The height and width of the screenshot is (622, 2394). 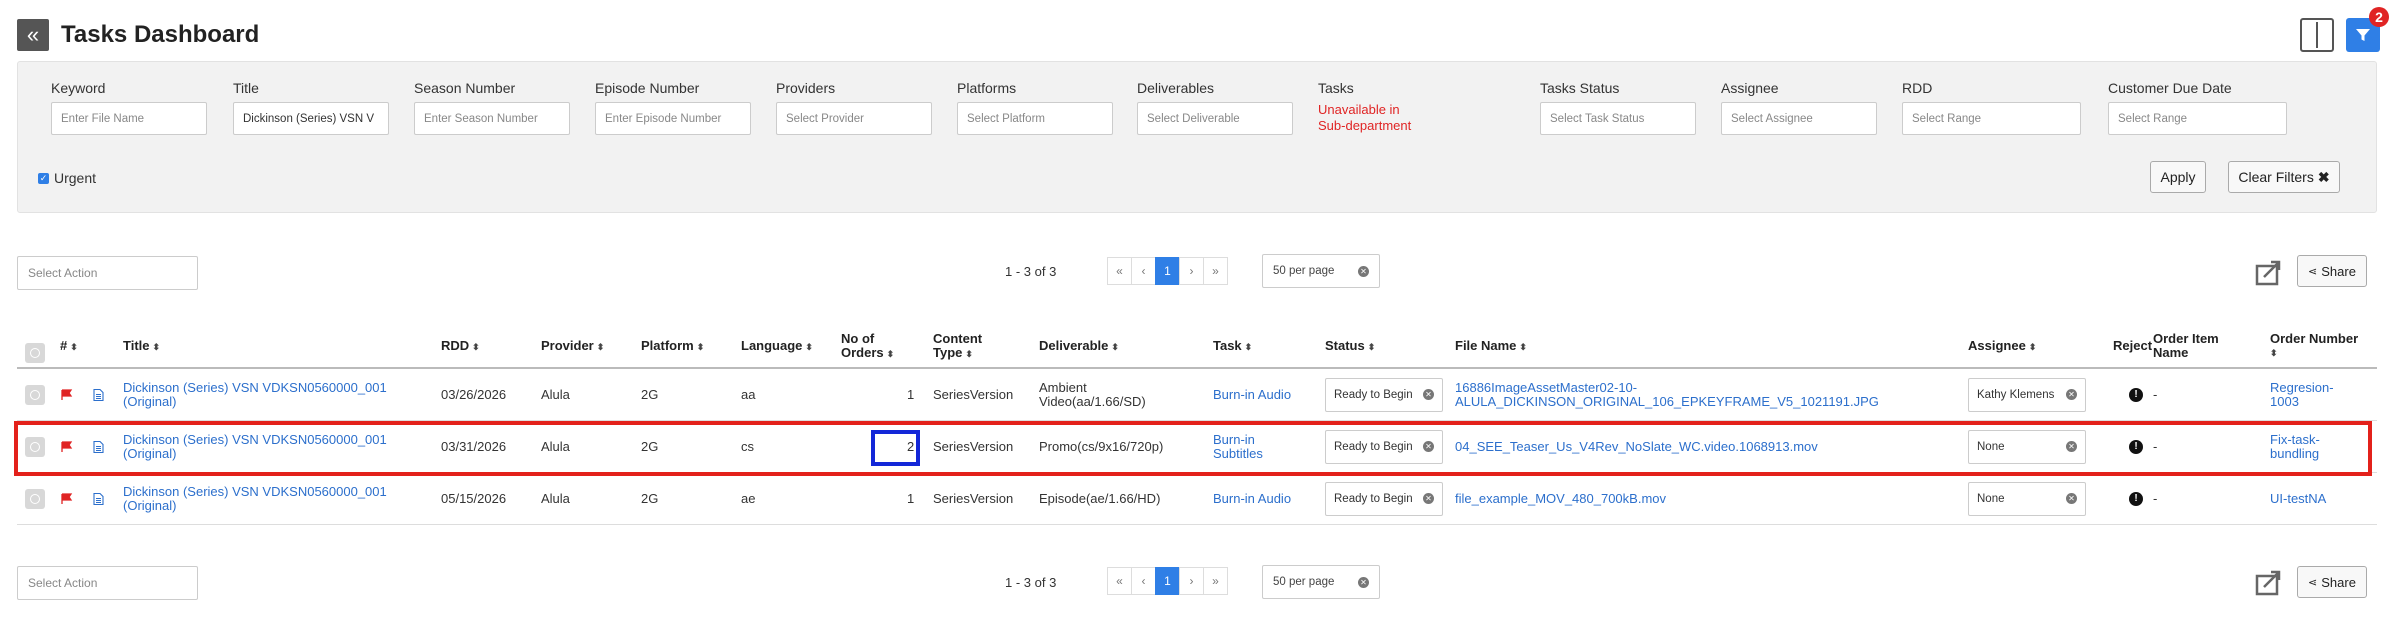 I want to click on column-layout-button, so click(x=2317, y=35).